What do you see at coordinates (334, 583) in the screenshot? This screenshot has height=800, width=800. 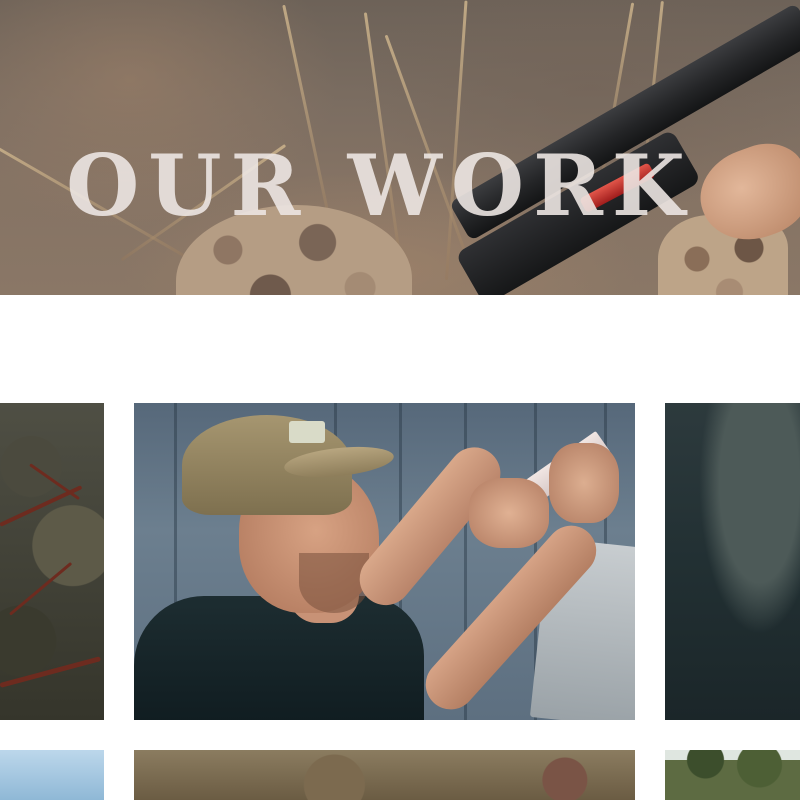 I see `person-beard` at bounding box center [334, 583].